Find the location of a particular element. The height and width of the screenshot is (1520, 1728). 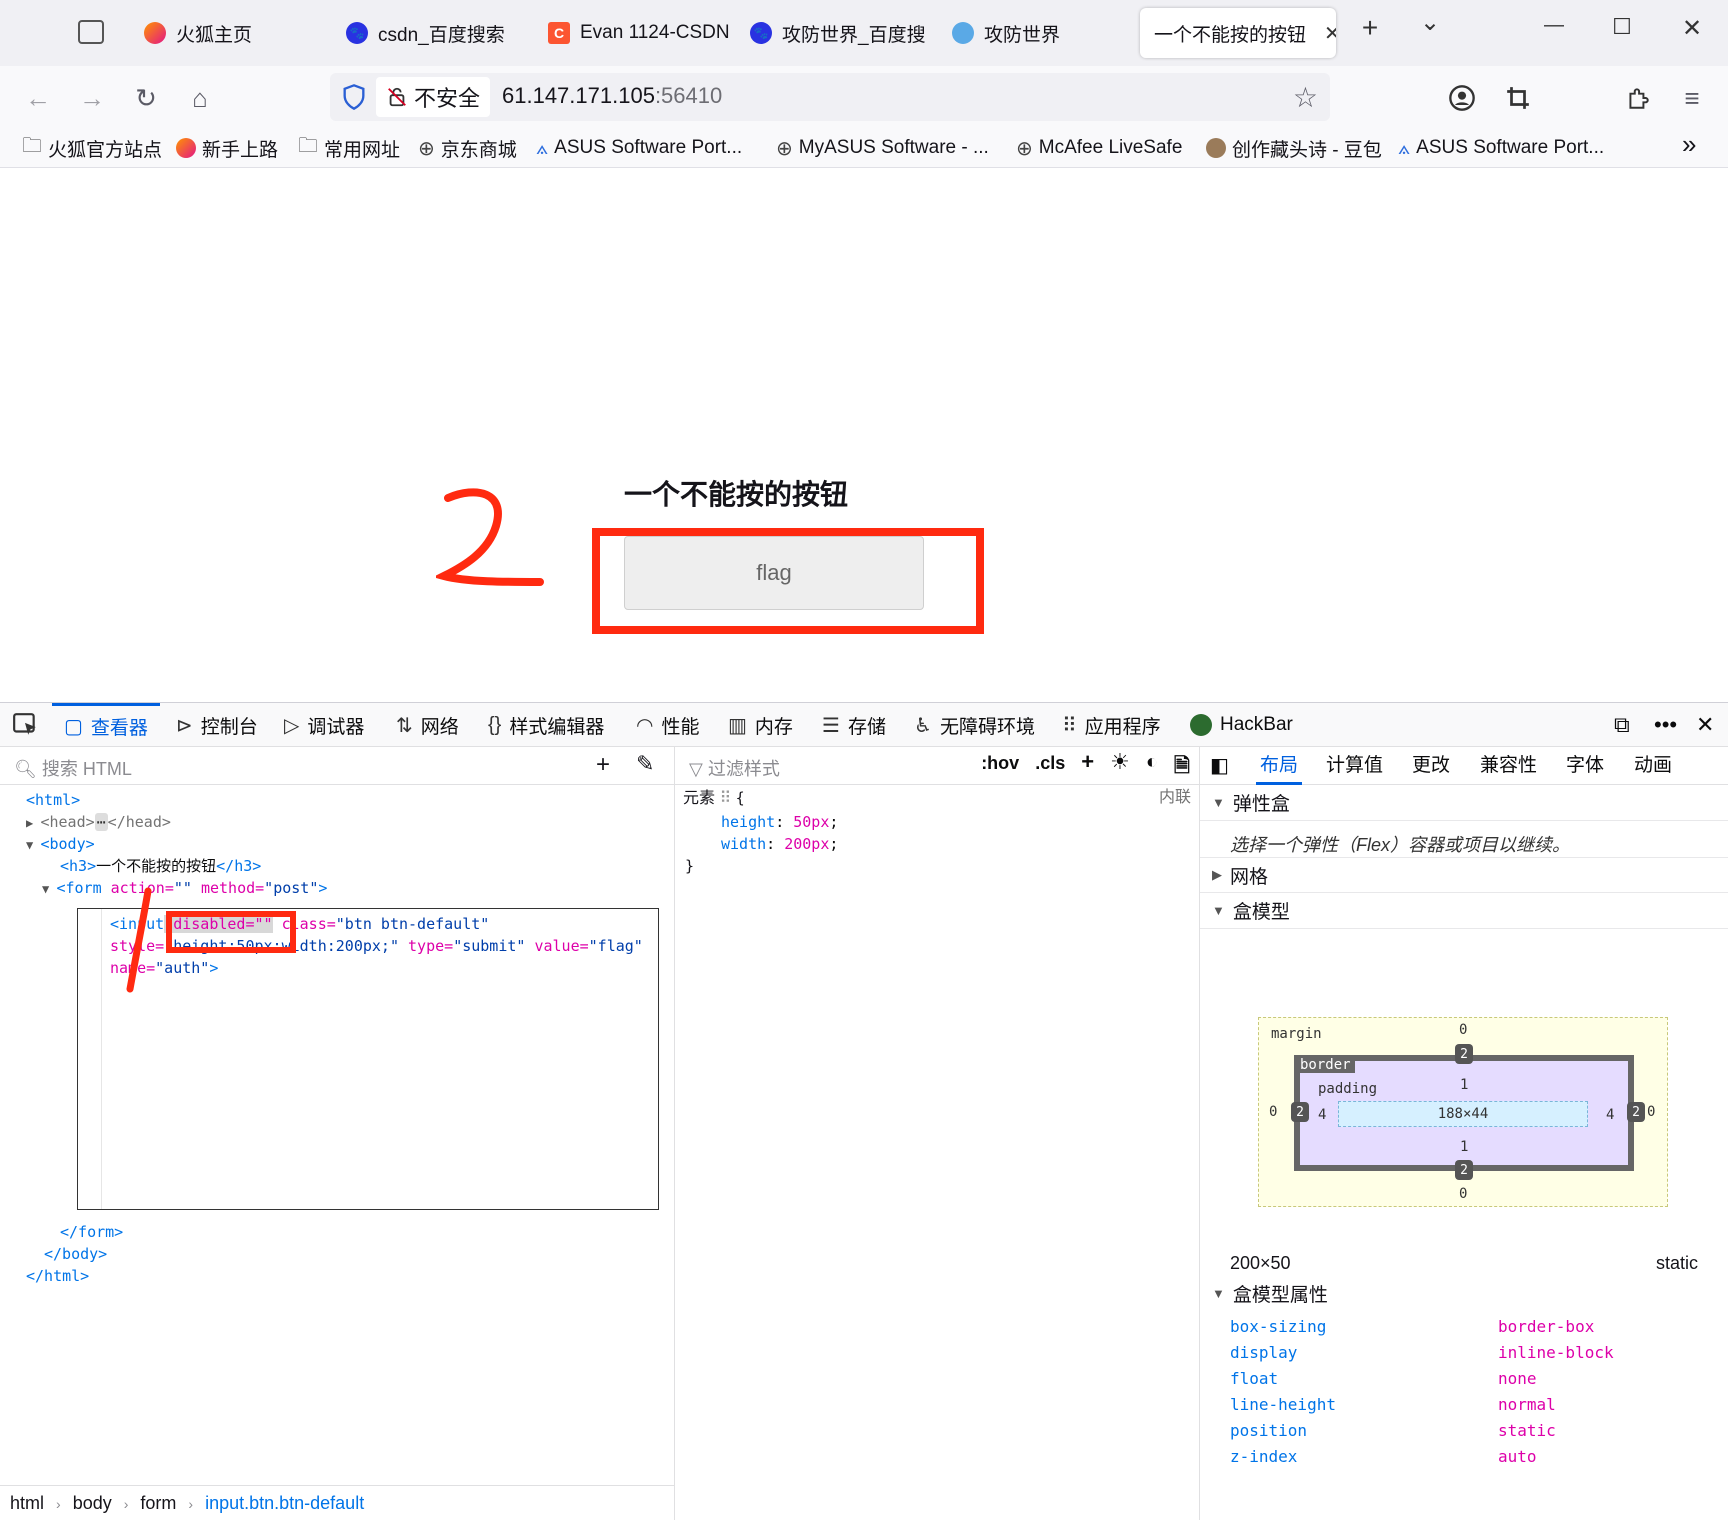

menu-hamburger-icon: ≡ is located at coordinates (1692, 98).